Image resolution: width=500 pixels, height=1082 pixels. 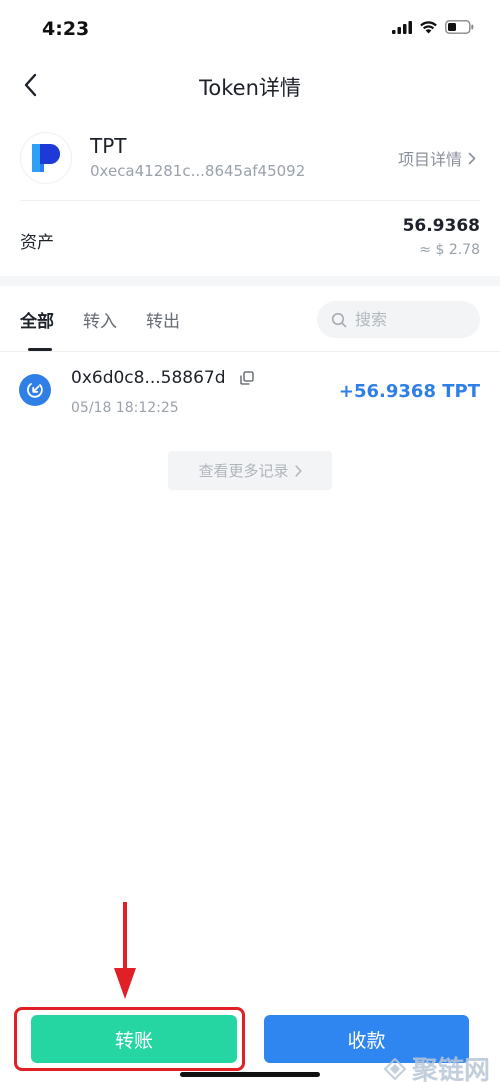 I want to click on transaction-amount: +56.9368 TPT, so click(x=409, y=391).